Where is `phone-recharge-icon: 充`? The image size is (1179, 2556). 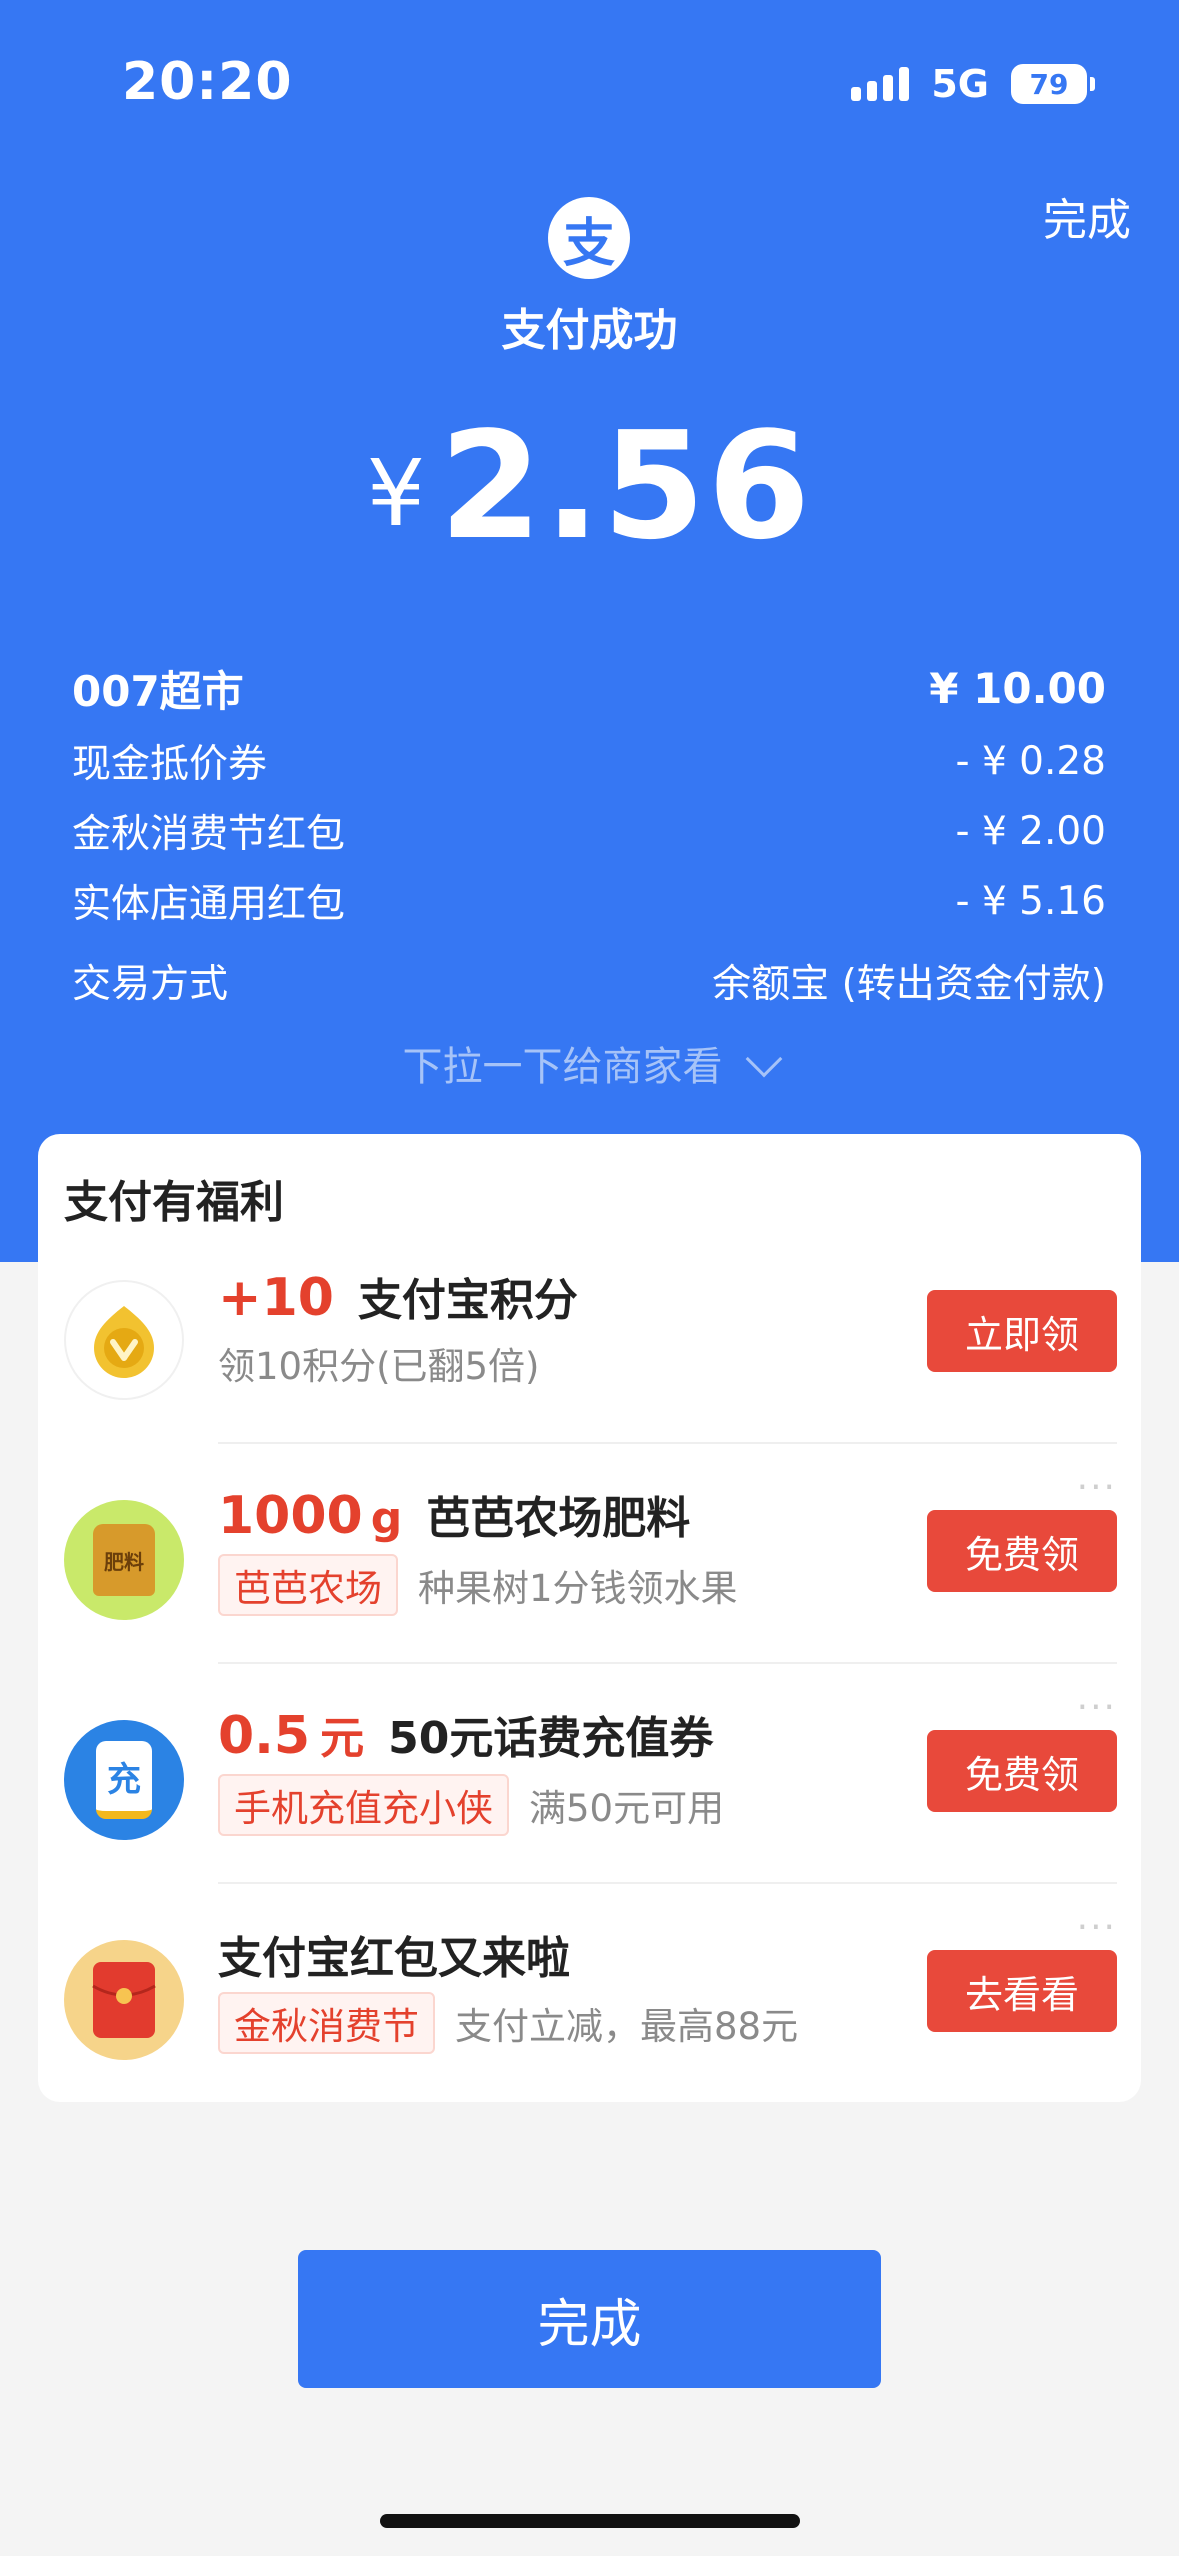
phone-recharge-icon: 充 is located at coordinates (124, 1780).